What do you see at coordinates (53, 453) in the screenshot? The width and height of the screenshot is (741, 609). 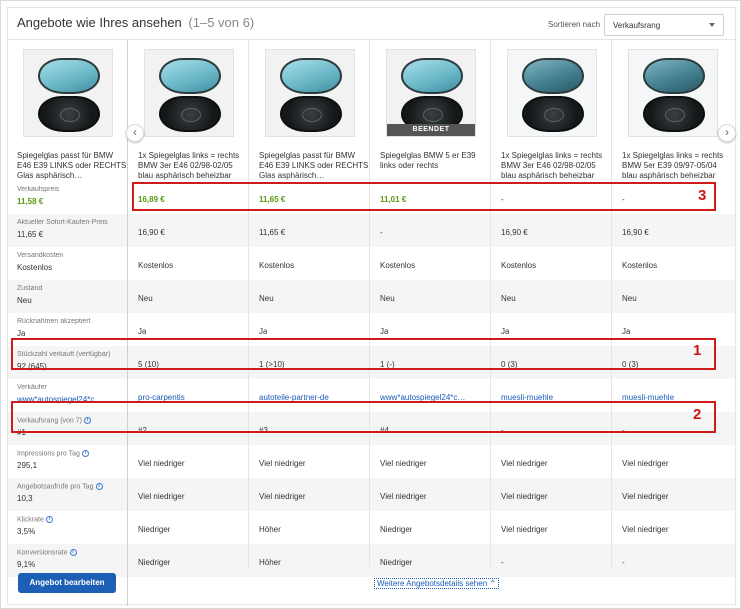 I see `row-label: Impressions pro Tag i` at bounding box center [53, 453].